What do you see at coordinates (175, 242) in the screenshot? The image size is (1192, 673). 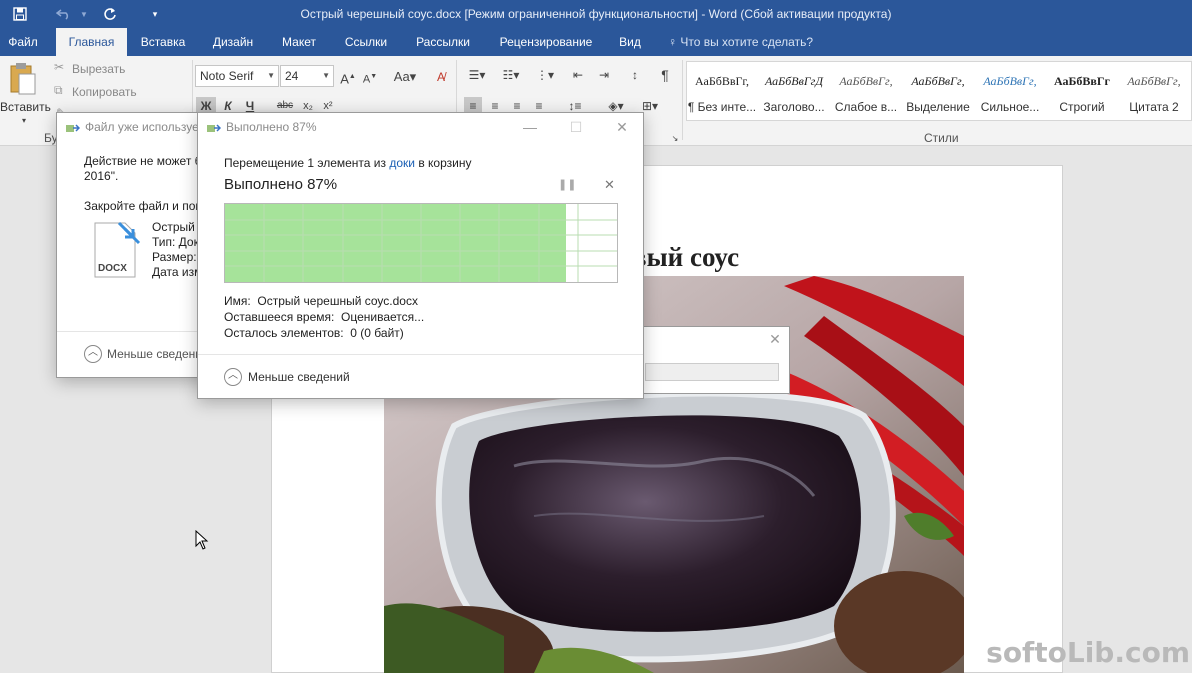 I see `file-type: Тип: Док` at bounding box center [175, 242].